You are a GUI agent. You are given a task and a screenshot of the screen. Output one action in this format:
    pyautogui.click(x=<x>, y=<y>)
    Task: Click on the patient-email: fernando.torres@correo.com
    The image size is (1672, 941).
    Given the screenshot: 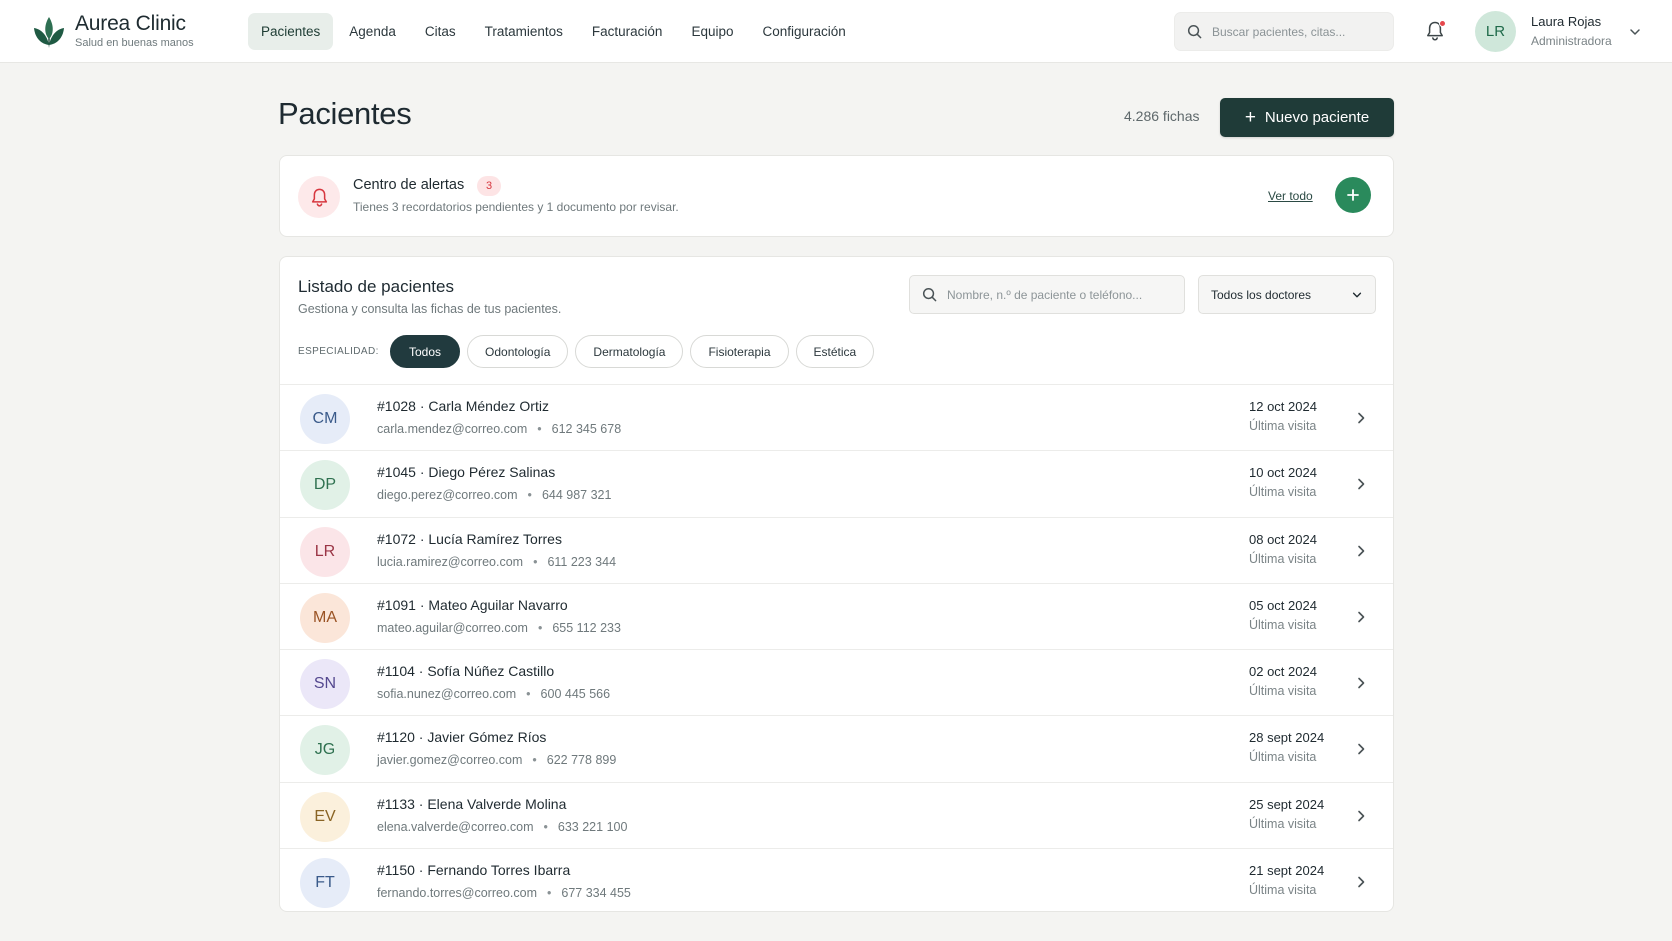 What is the action you would take?
    pyautogui.click(x=457, y=893)
    